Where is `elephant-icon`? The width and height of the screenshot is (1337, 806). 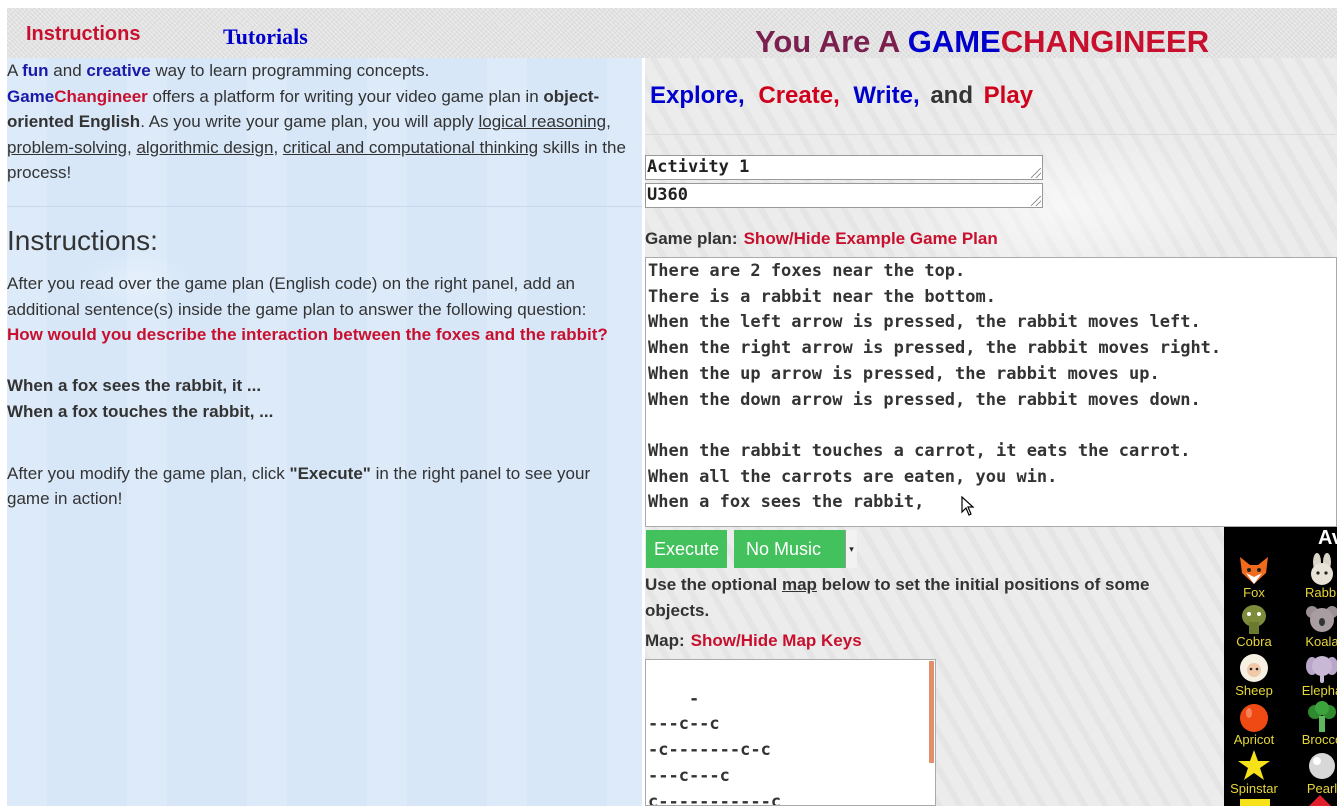
elephant-icon is located at coordinates (1321, 669).